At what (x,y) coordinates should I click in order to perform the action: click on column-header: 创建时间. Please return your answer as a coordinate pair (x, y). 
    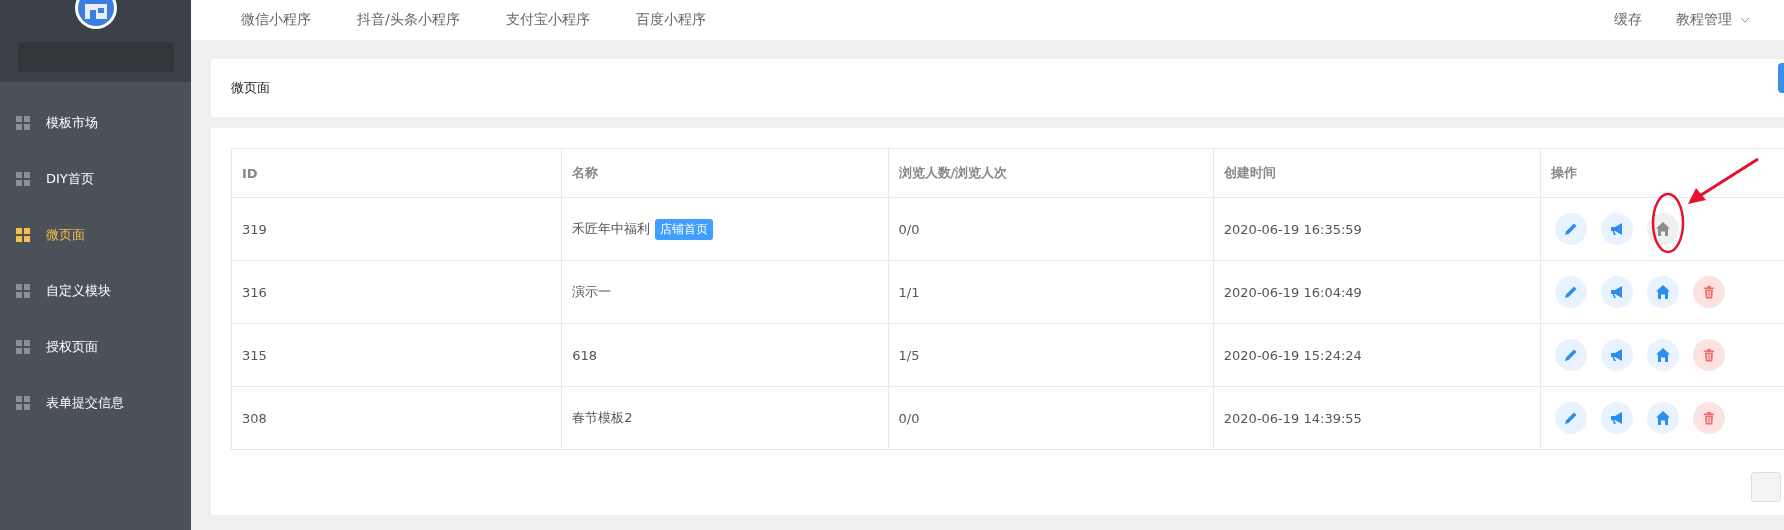
    Looking at the image, I should click on (1377, 173).